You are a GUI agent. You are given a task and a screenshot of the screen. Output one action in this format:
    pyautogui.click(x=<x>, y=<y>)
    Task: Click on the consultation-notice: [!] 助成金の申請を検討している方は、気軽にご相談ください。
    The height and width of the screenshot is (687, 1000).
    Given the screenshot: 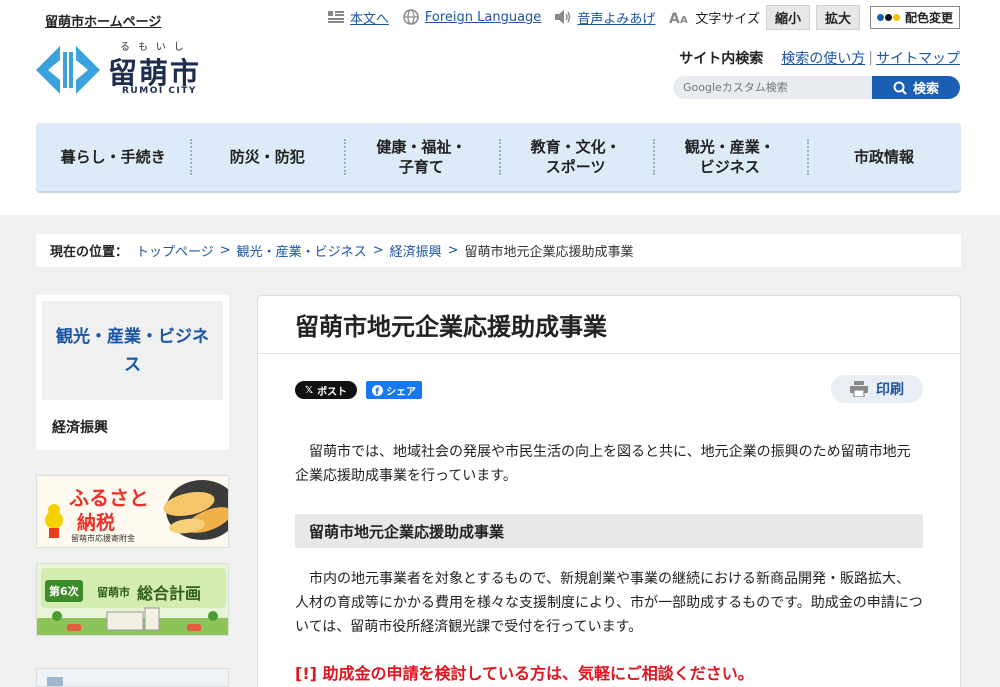 What is the action you would take?
    pyautogui.click(x=524, y=673)
    